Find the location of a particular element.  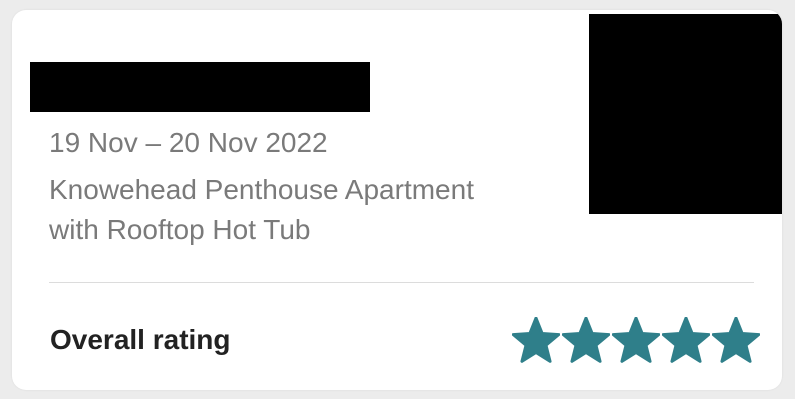

redacted-photo is located at coordinates (685, 114).